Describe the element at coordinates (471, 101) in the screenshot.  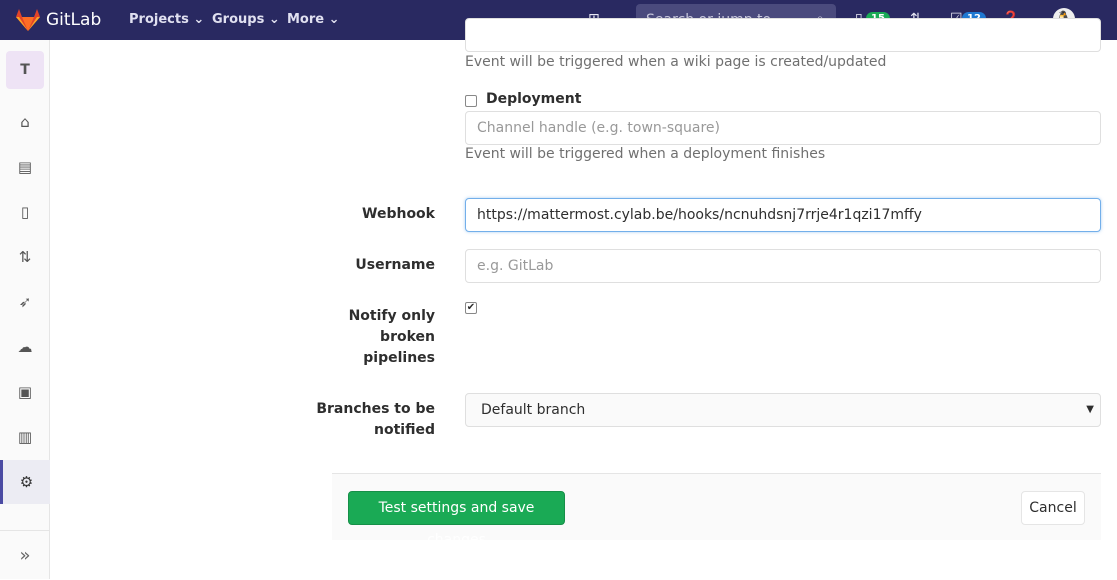
I see `deployment-checkbox` at that location.